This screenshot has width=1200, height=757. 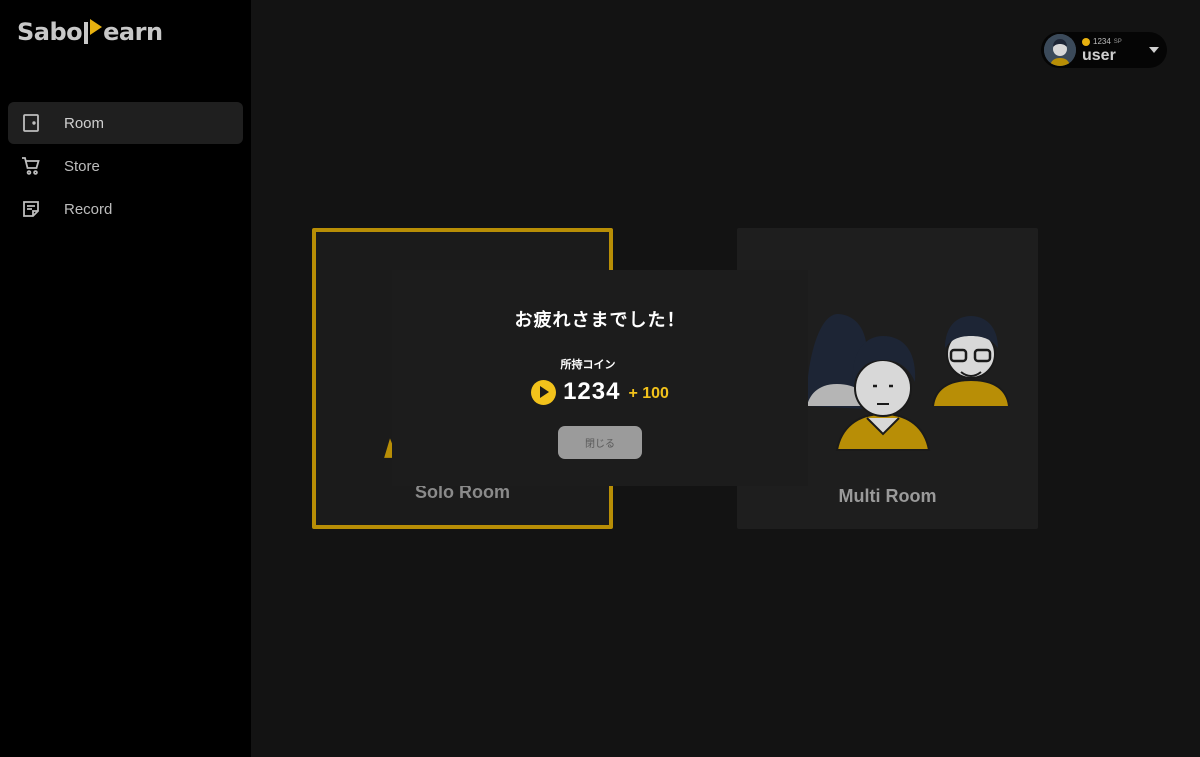 What do you see at coordinates (31, 209) in the screenshot?
I see `note-icon` at bounding box center [31, 209].